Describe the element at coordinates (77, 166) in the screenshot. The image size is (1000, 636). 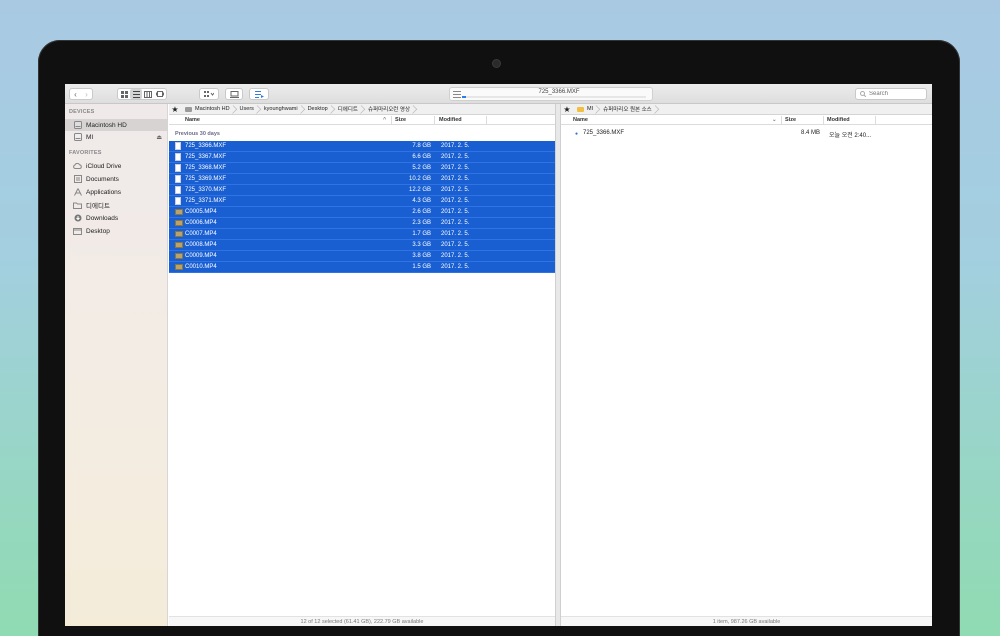
I see `cloud-icon` at that location.